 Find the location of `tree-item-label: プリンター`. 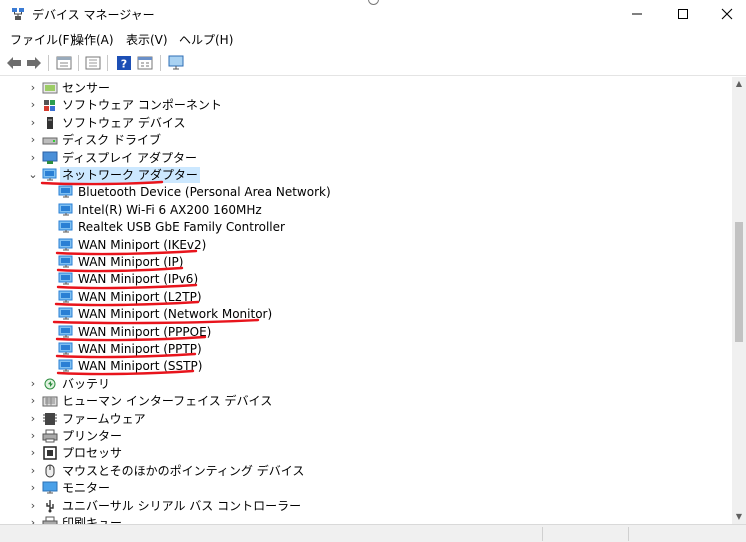

tree-item-label: プリンター is located at coordinates (92, 436).